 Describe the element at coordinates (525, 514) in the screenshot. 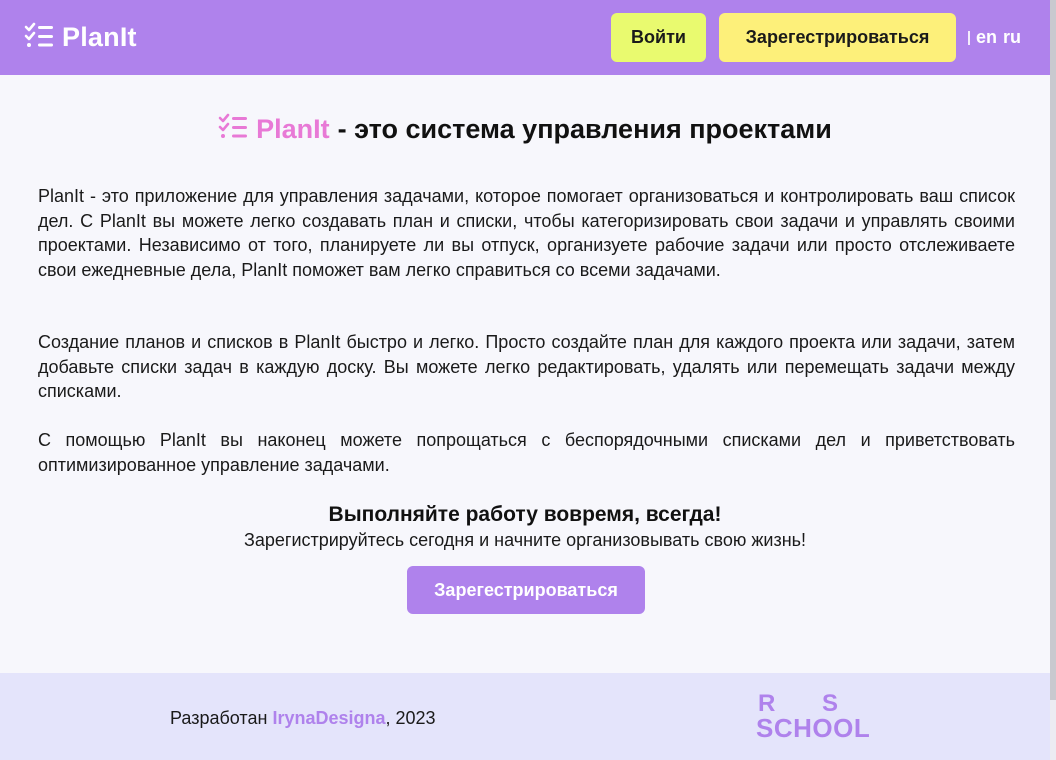

I see `cta-heading: Выполняйте работу вовремя, всегда!` at that location.